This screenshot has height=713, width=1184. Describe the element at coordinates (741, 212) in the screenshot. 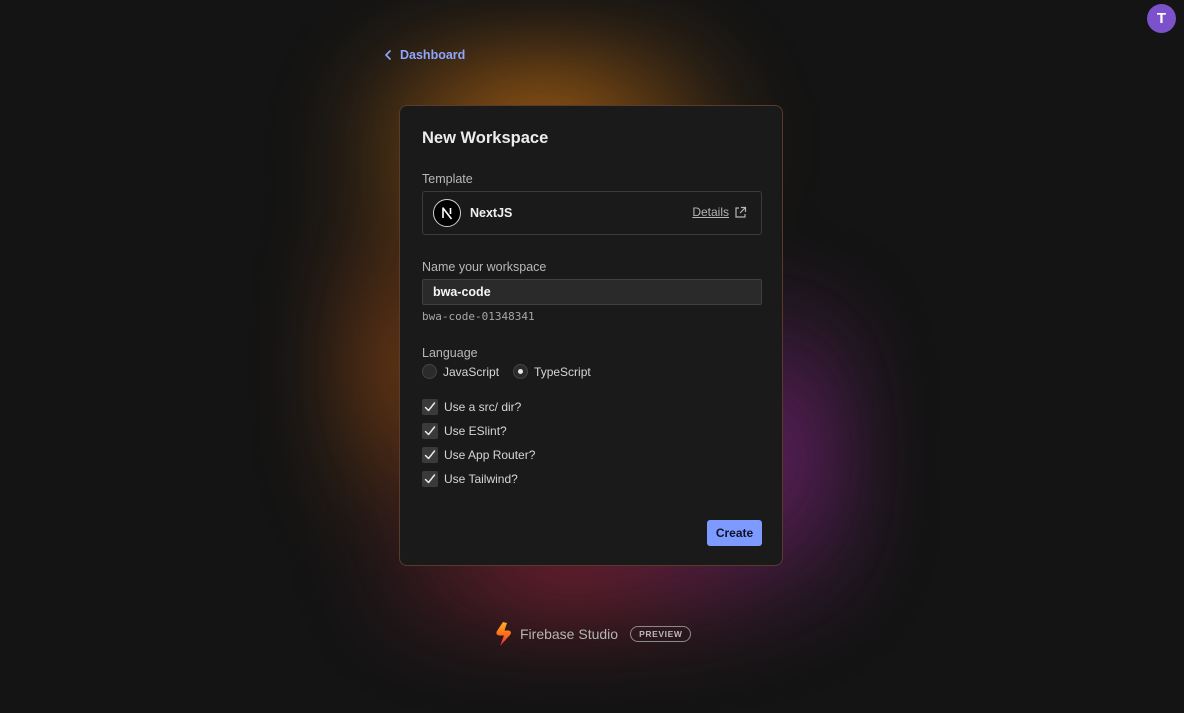

I see `external-link-icon` at that location.